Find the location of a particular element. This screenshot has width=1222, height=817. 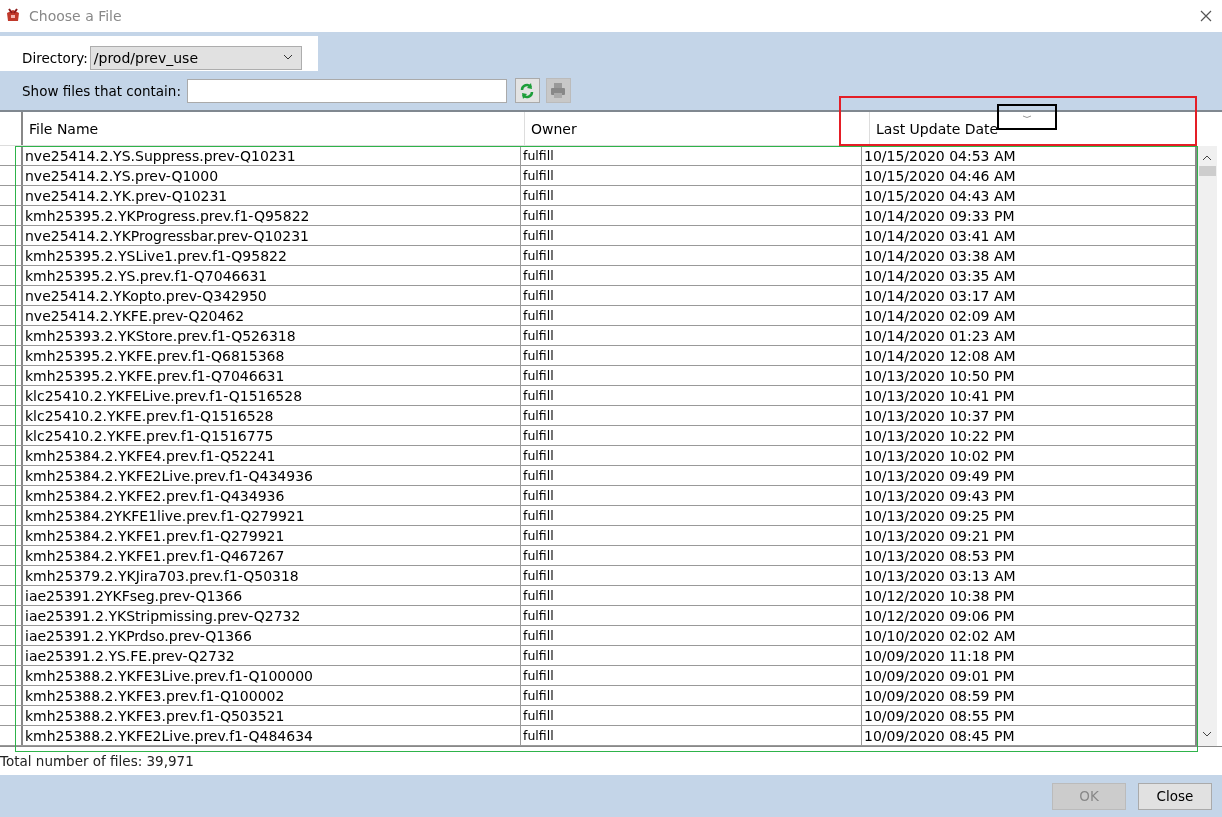

table-cell: iae25391.2YKFseg.prev-Q1366 is located at coordinates (272, 595).